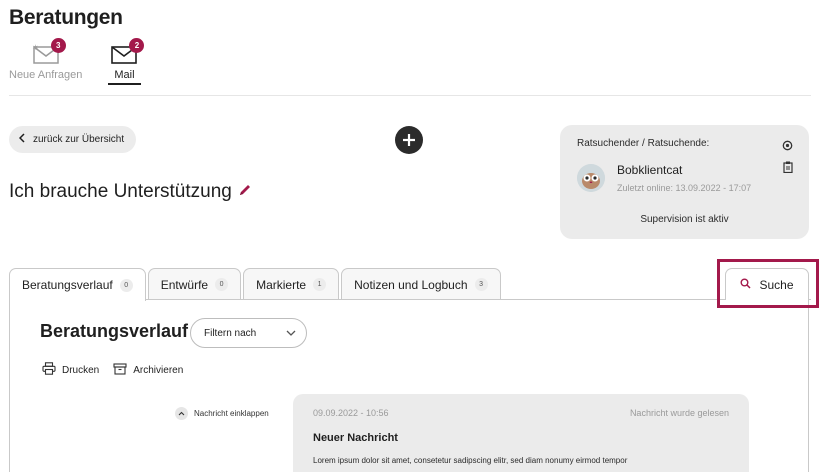  What do you see at coordinates (67, 285) in the screenshot?
I see `tab-beratungsverlauf-label: Beratungsverlauf` at bounding box center [67, 285].